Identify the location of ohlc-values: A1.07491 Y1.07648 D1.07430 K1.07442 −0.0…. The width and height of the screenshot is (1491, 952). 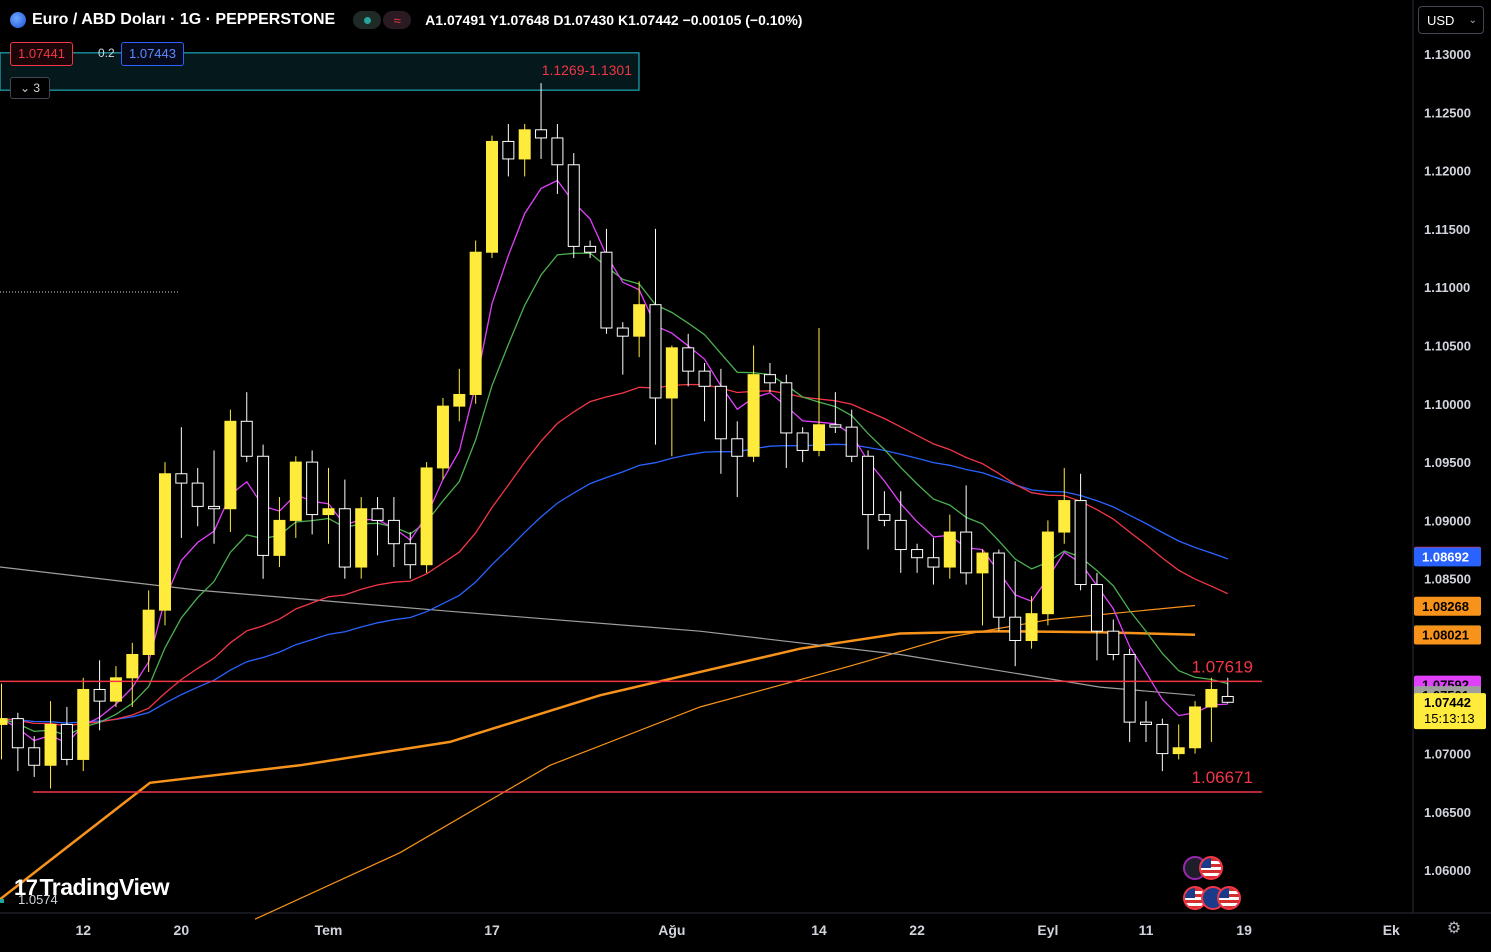
(614, 20).